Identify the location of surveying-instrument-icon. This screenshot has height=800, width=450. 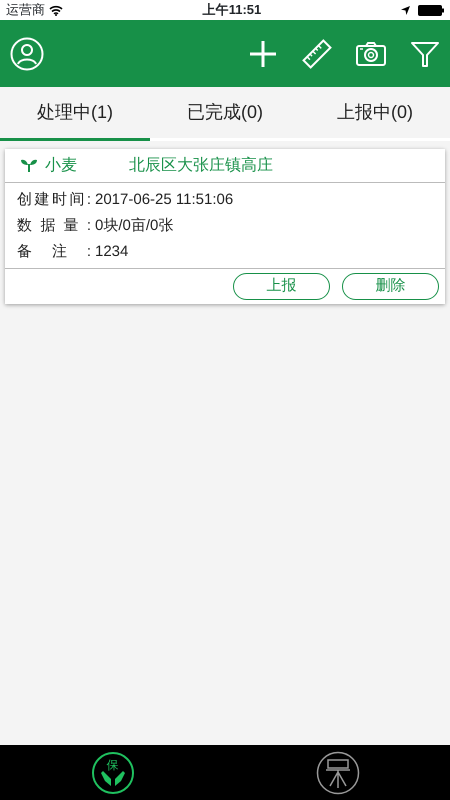
(338, 772).